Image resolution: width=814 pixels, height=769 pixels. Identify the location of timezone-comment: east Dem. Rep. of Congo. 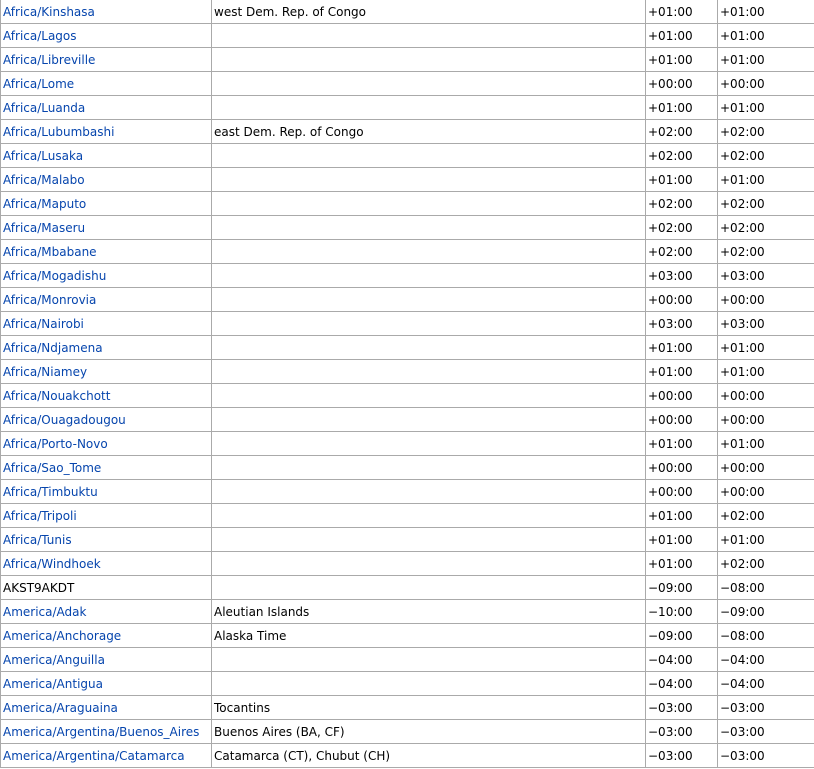
(428, 131).